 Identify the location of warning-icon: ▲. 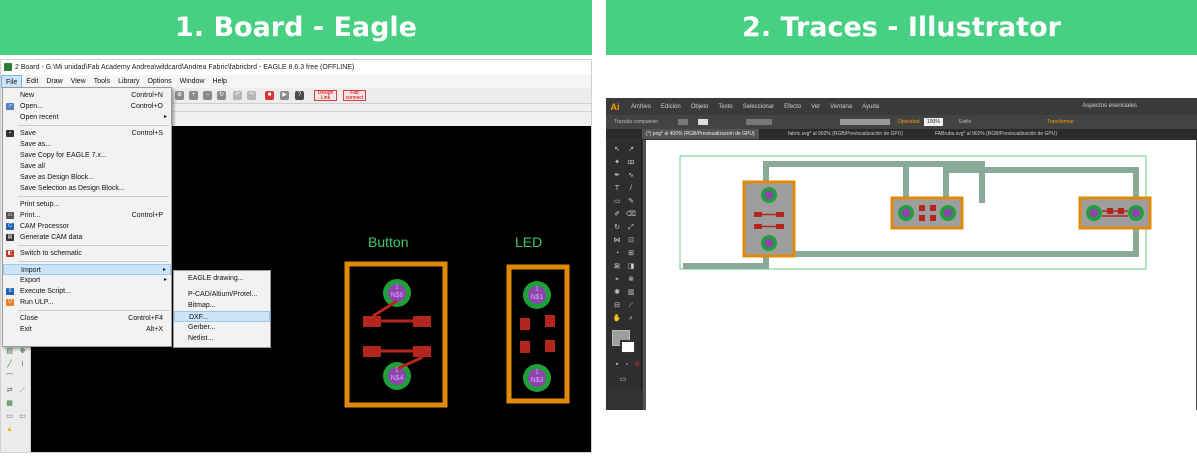
(9, 430).